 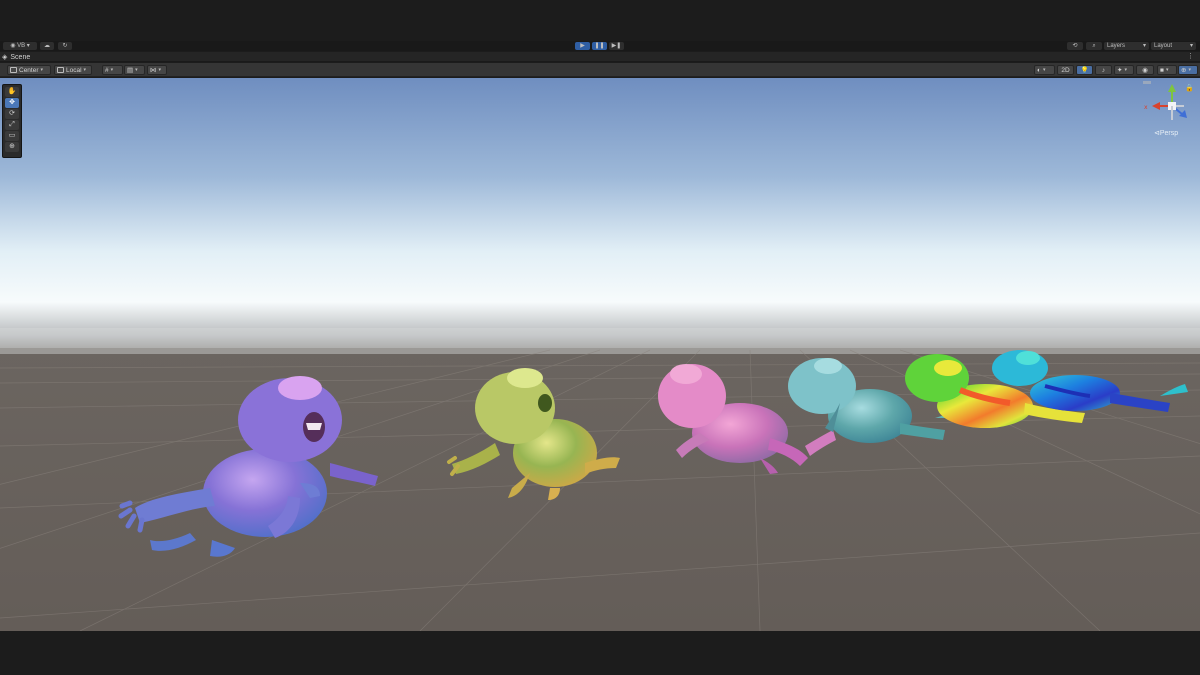 What do you see at coordinates (1163, 46) in the screenshot?
I see `layout-label: Layout` at bounding box center [1163, 46].